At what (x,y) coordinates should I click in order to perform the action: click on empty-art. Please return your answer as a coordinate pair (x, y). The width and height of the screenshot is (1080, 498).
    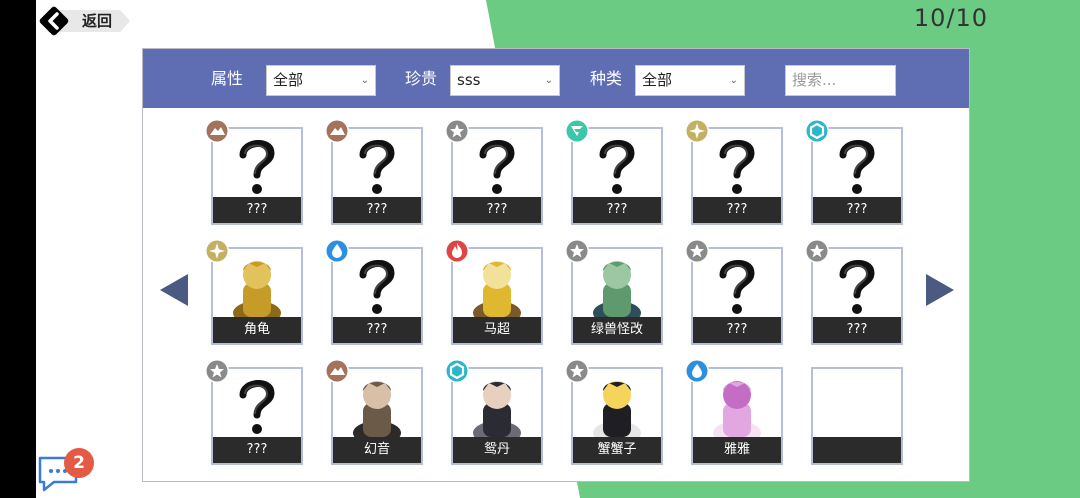
    Looking at the image, I should click on (857, 403).